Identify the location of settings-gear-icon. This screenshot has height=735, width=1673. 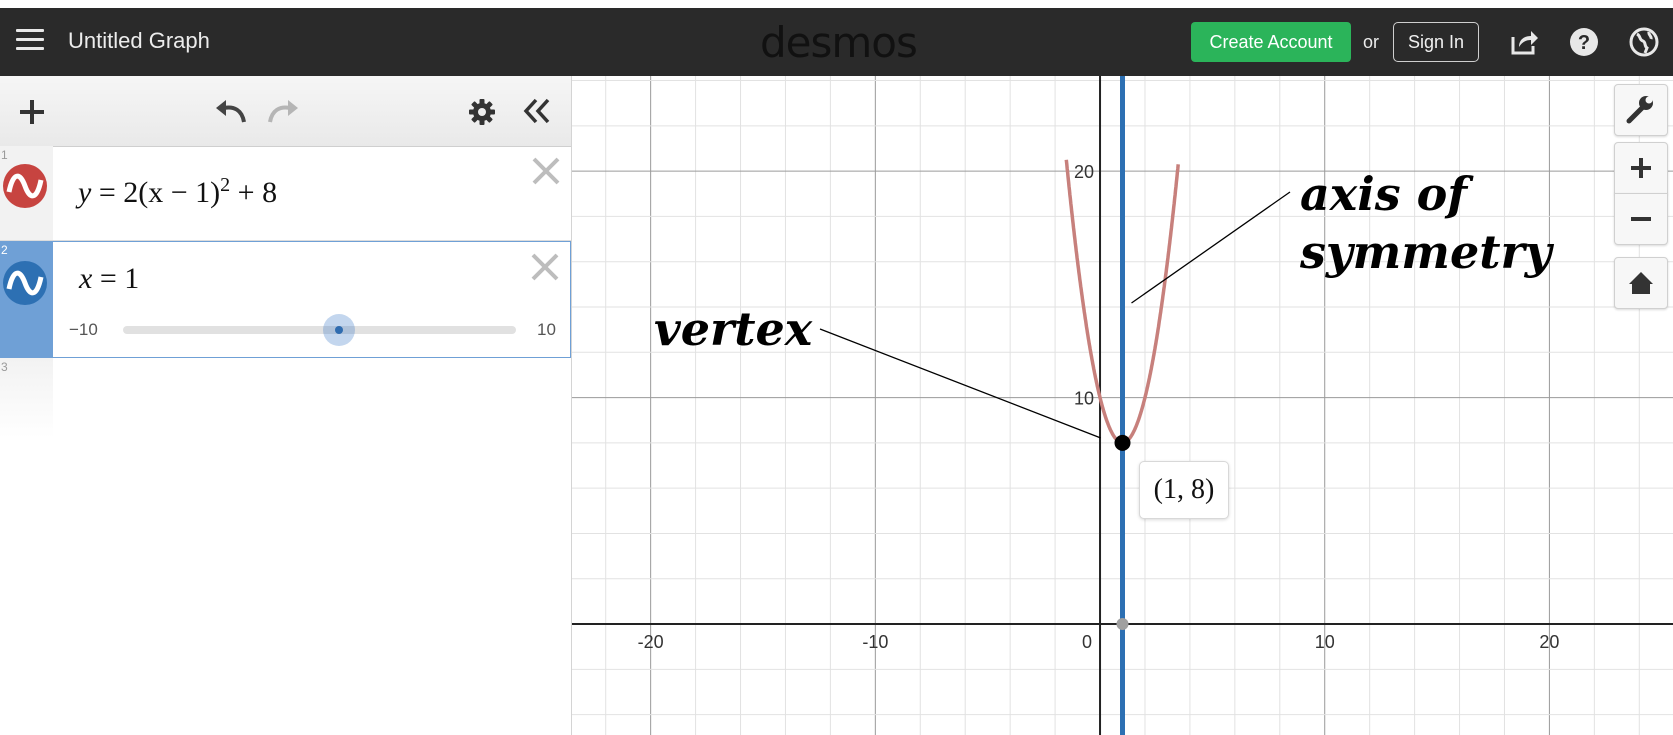
(482, 112).